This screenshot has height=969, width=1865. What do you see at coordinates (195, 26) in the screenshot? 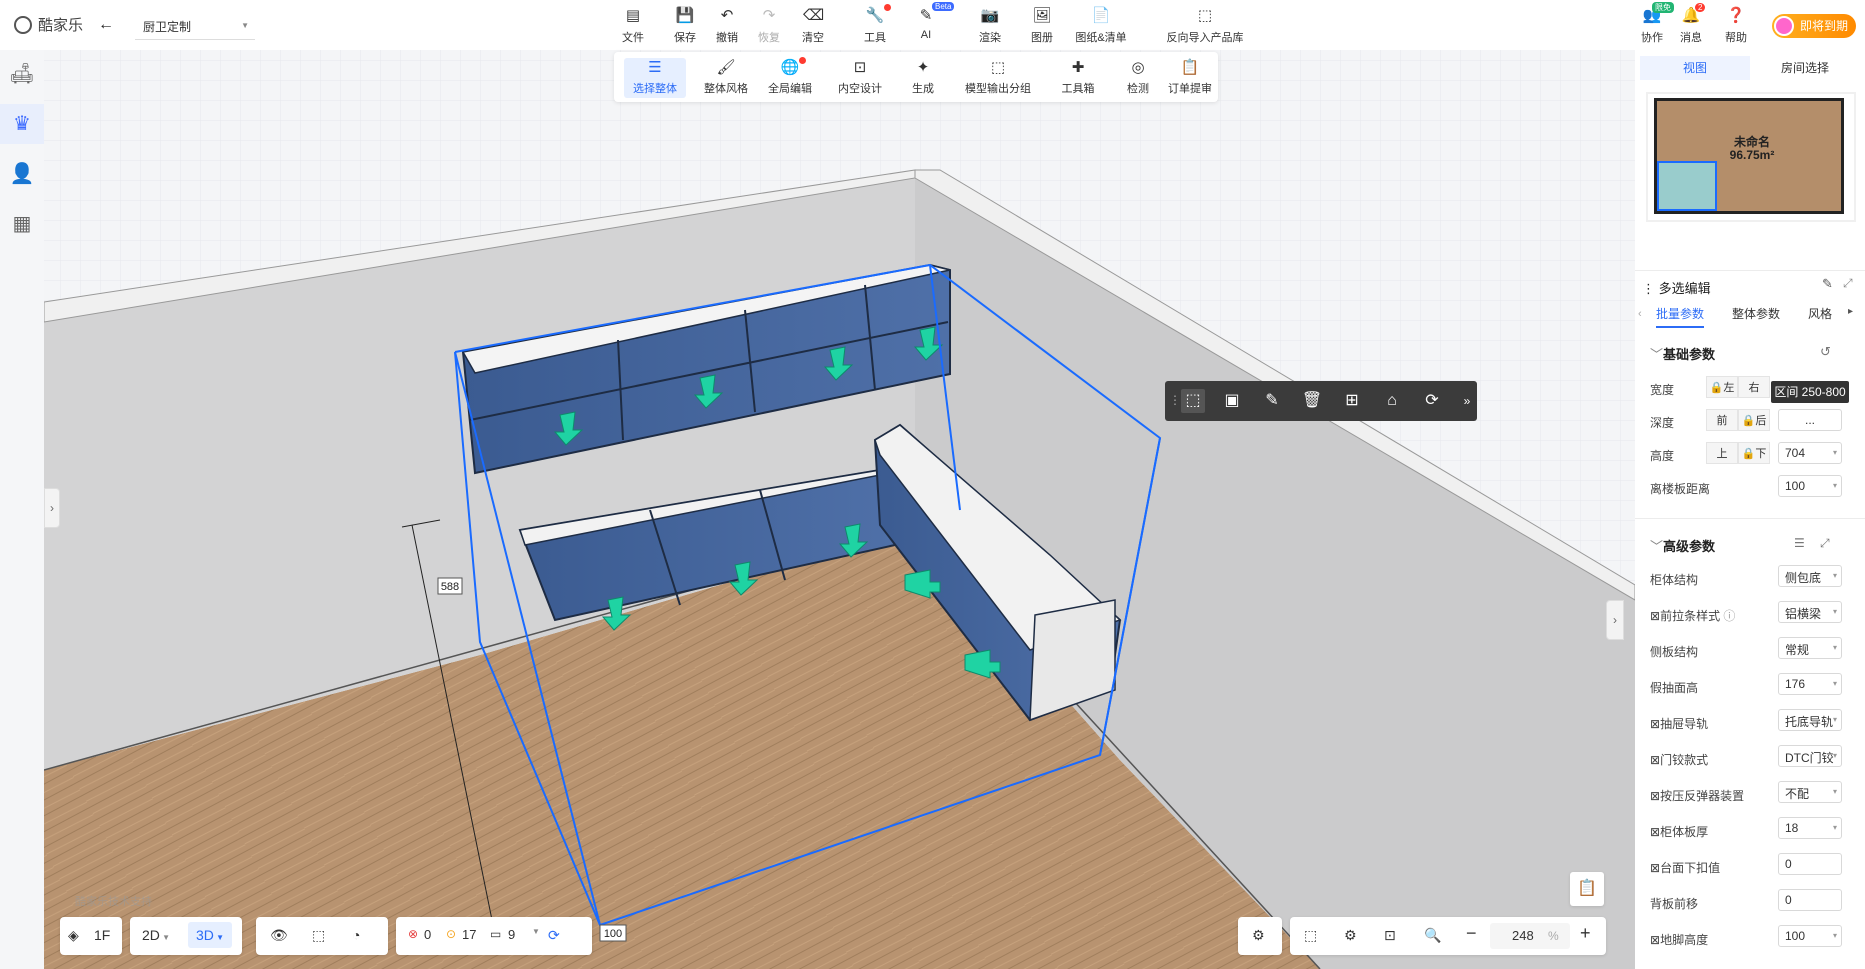
I see `project-select: 厨卫定制 ▼` at bounding box center [195, 26].